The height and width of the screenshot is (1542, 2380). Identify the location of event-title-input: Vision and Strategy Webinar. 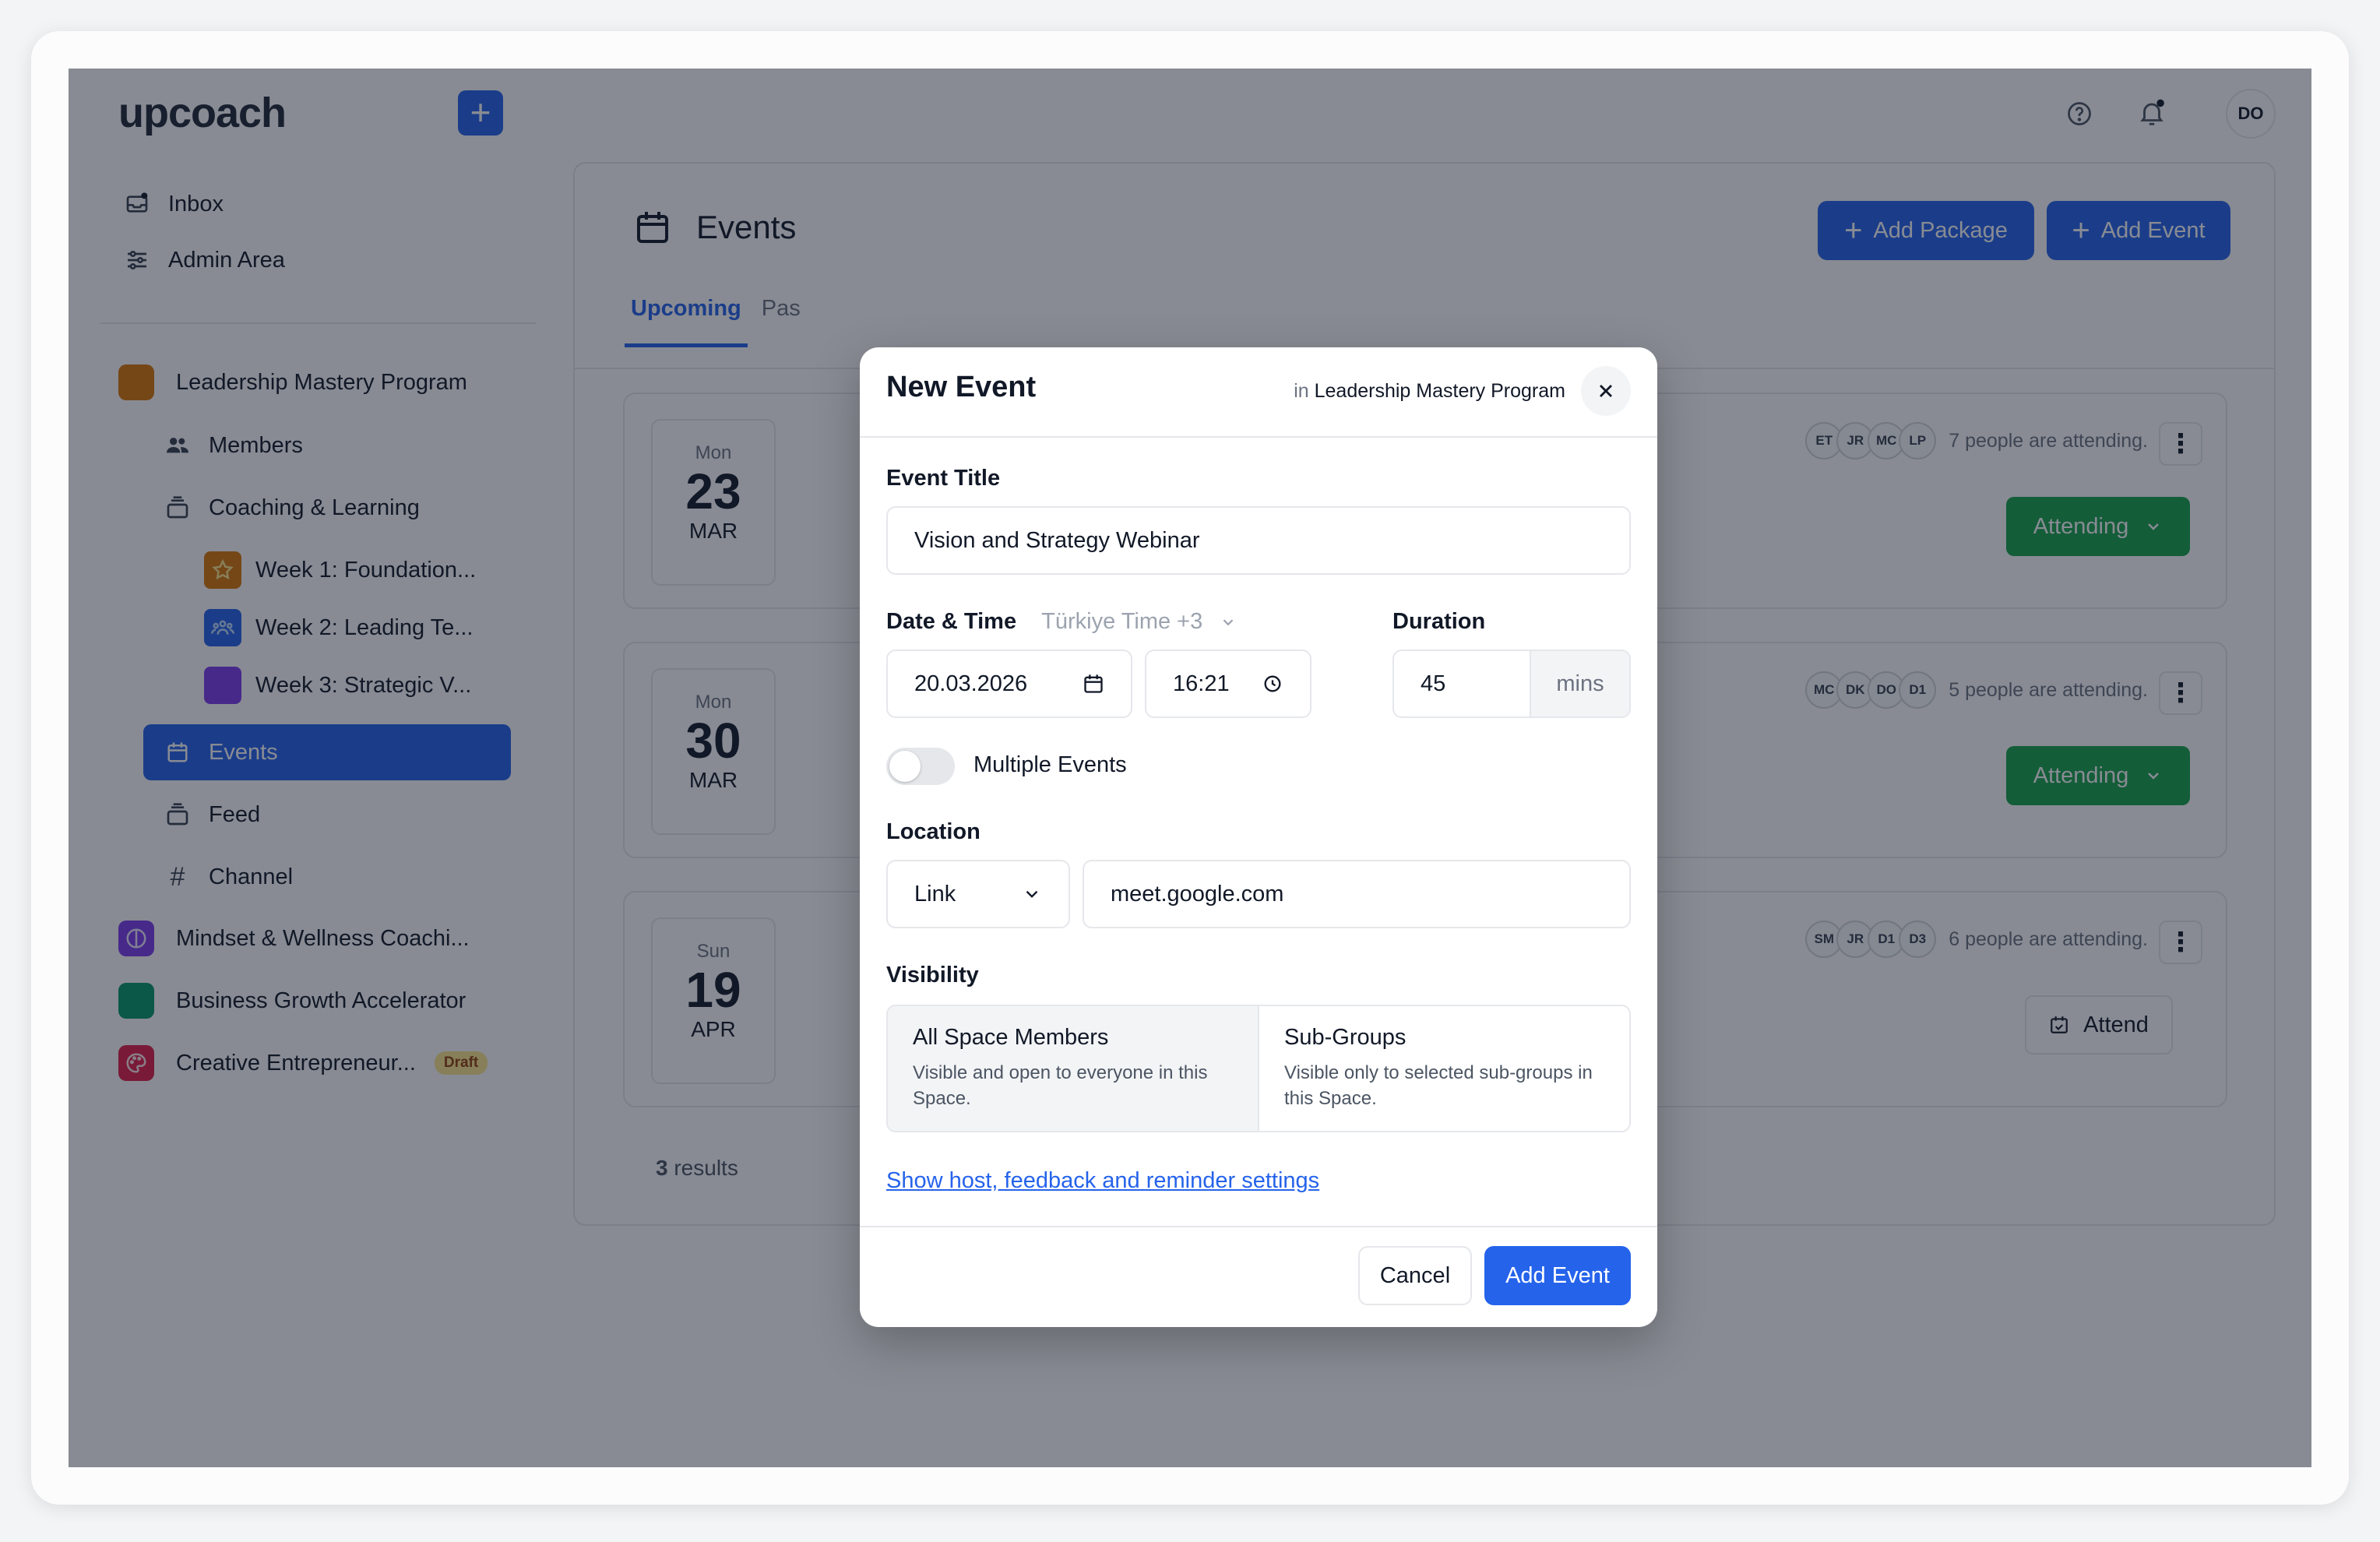
(1258, 540).